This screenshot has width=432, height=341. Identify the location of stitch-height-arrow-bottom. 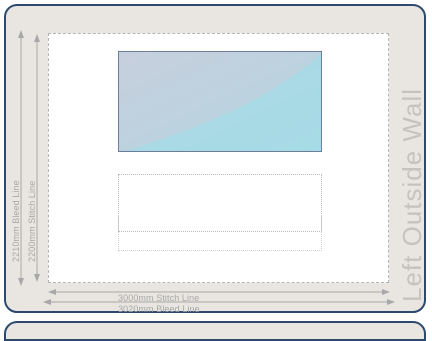
(37, 278).